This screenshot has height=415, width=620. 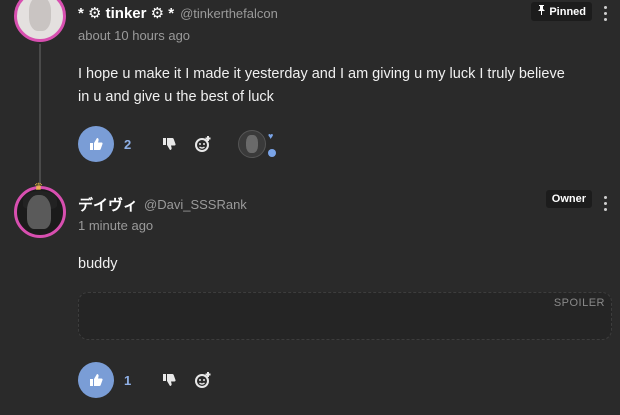 What do you see at coordinates (272, 153) in the screenshot?
I see `reply-dot-icon` at bounding box center [272, 153].